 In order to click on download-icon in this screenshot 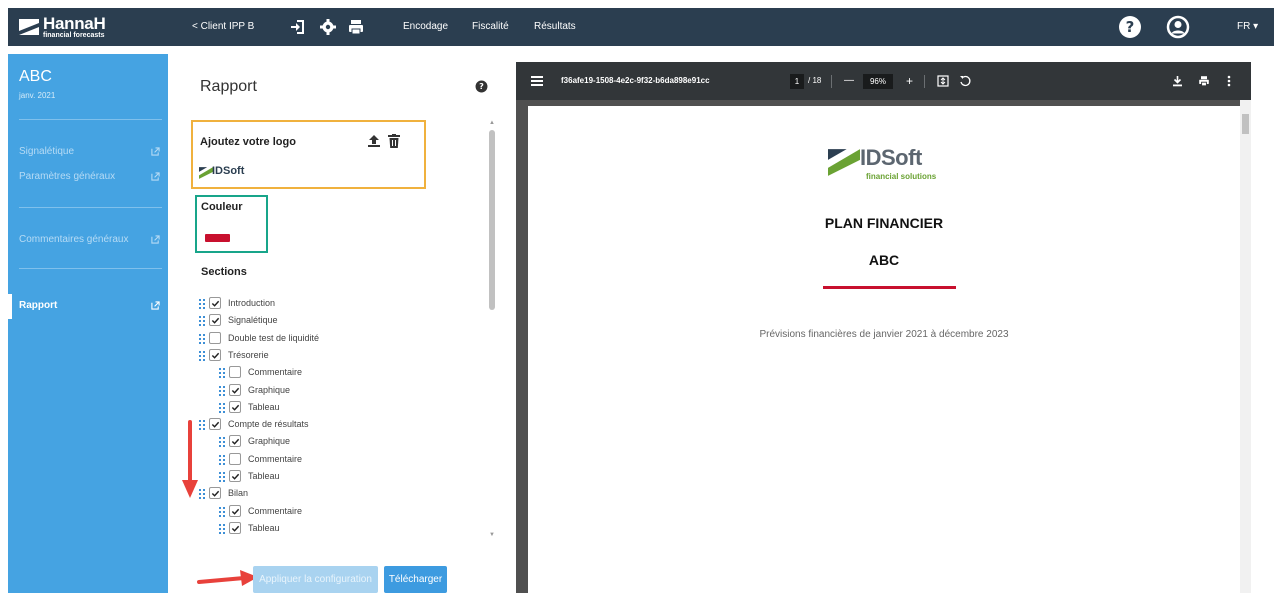, I will do `click(1177, 81)`.